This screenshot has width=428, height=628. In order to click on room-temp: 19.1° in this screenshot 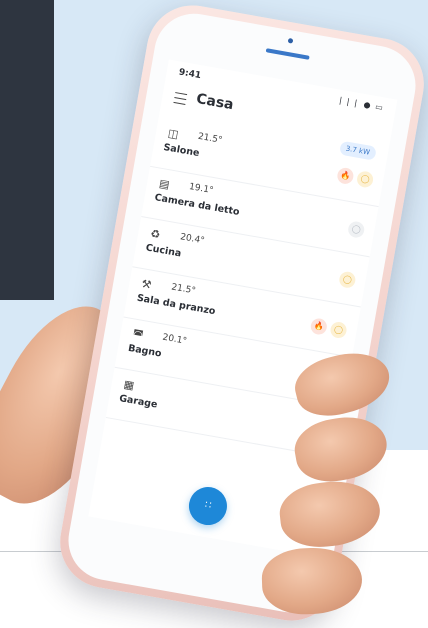, I will do `click(201, 189)`.